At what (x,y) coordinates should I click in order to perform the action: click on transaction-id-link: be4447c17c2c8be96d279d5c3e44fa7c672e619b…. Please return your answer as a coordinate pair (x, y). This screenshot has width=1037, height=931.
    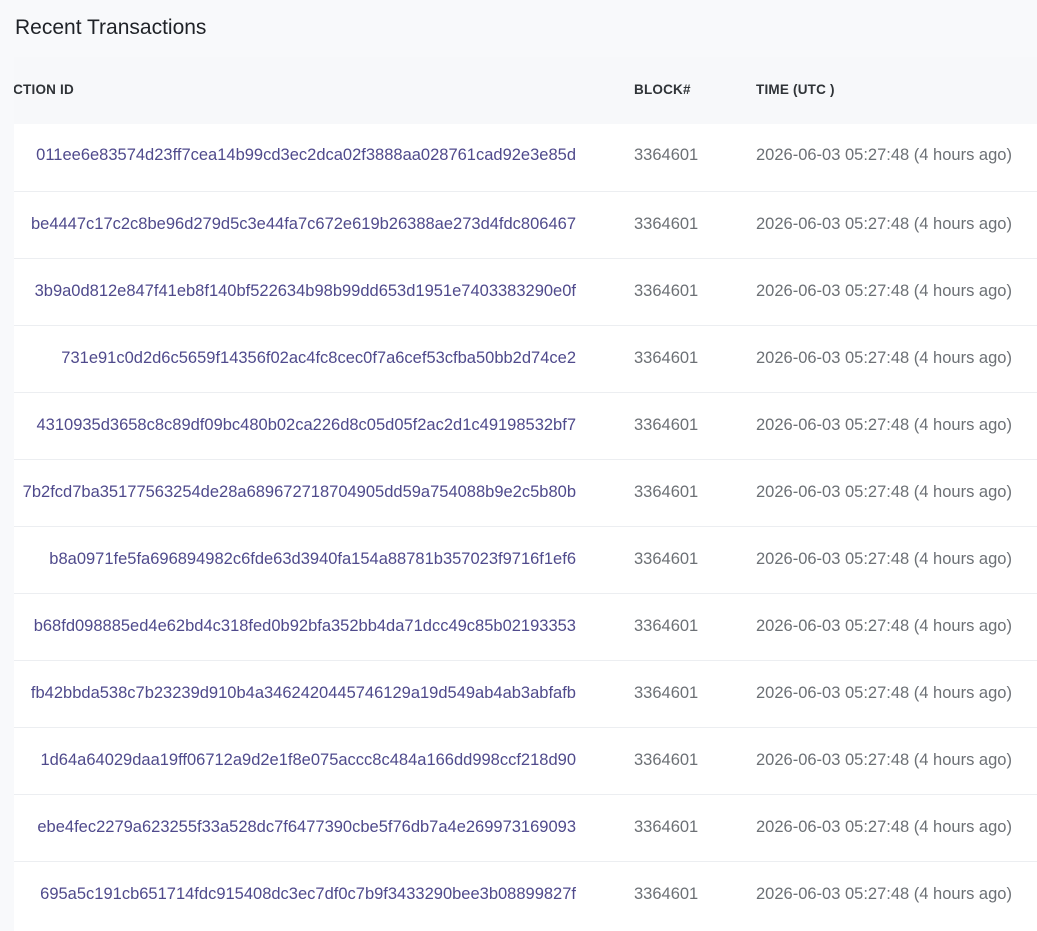
    Looking at the image, I should click on (303, 224).